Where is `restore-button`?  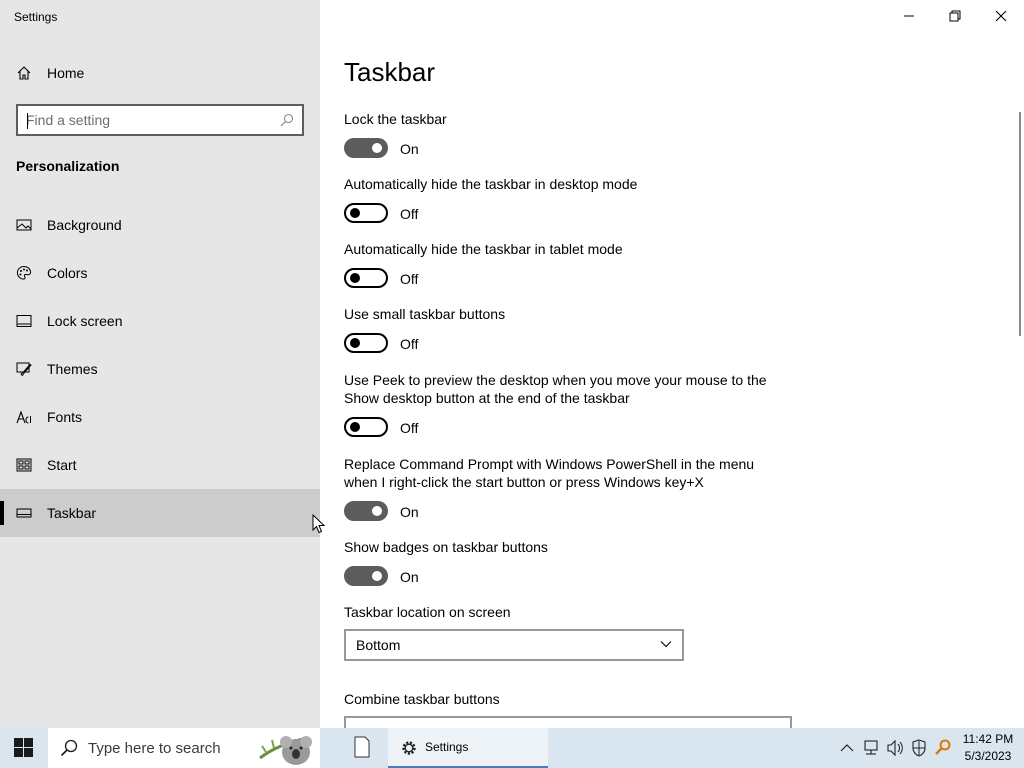
restore-button is located at coordinates (955, 16).